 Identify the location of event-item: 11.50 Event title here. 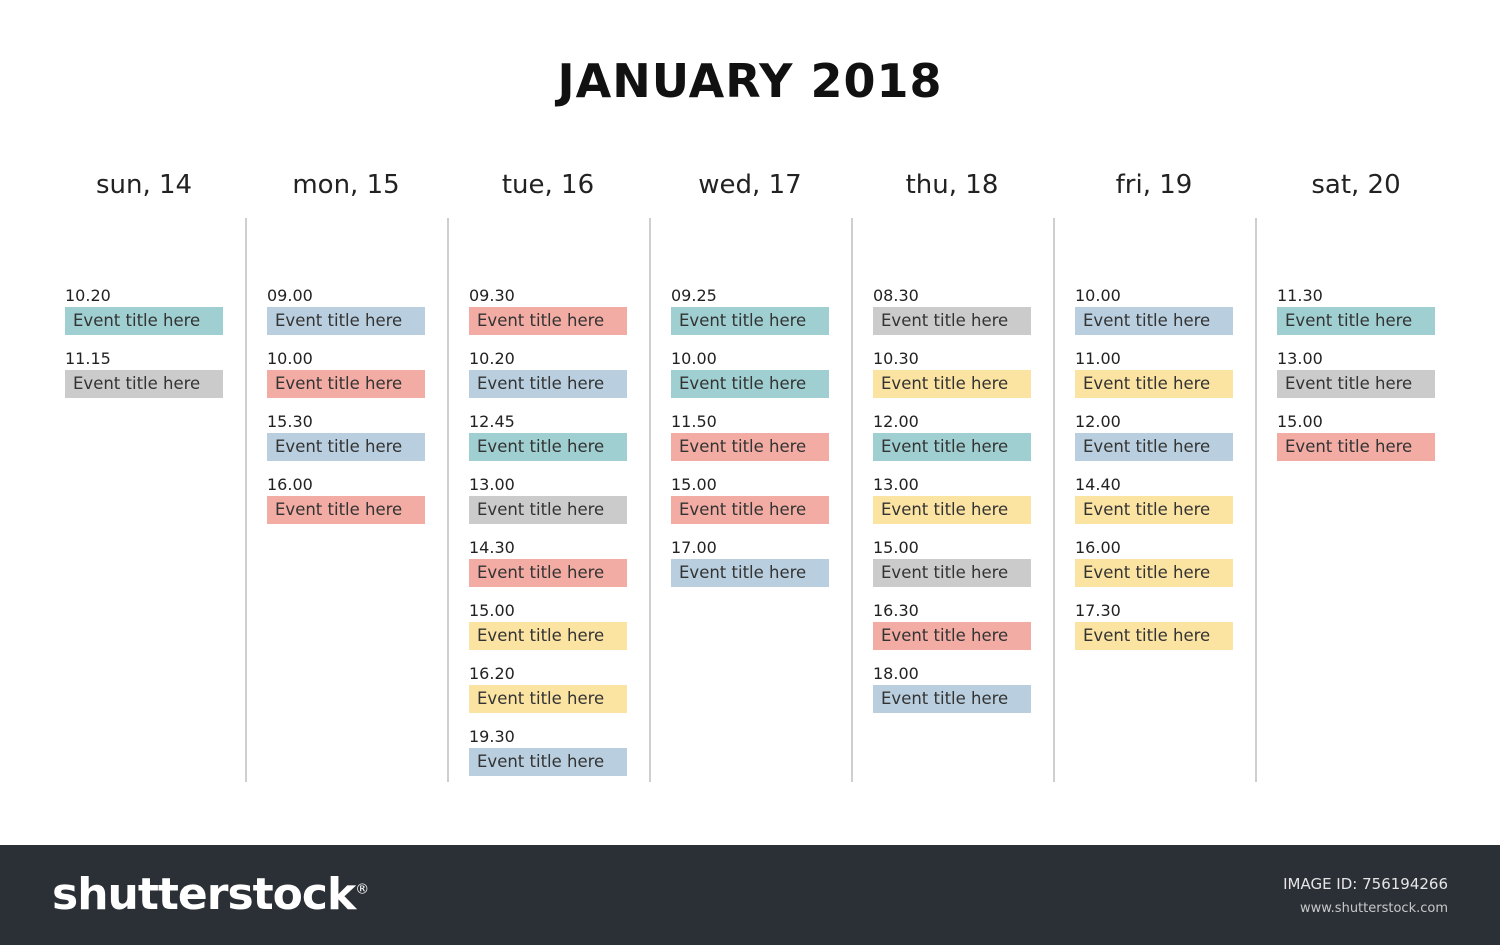
(750, 443).